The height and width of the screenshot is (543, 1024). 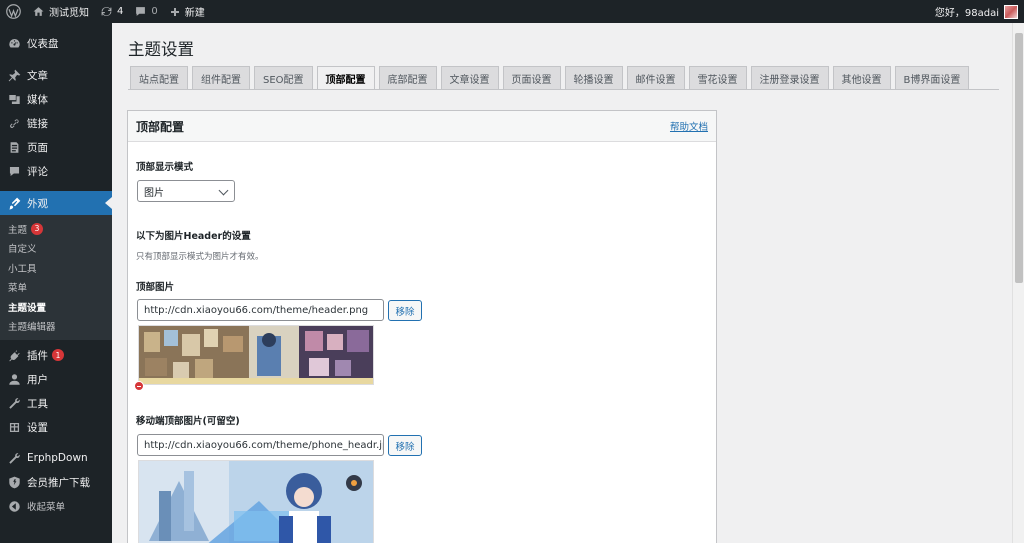 What do you see at coordinates (161, 49) in the screenshot?
I see `page-title: 主题设置` at bounding box center [161, 49].